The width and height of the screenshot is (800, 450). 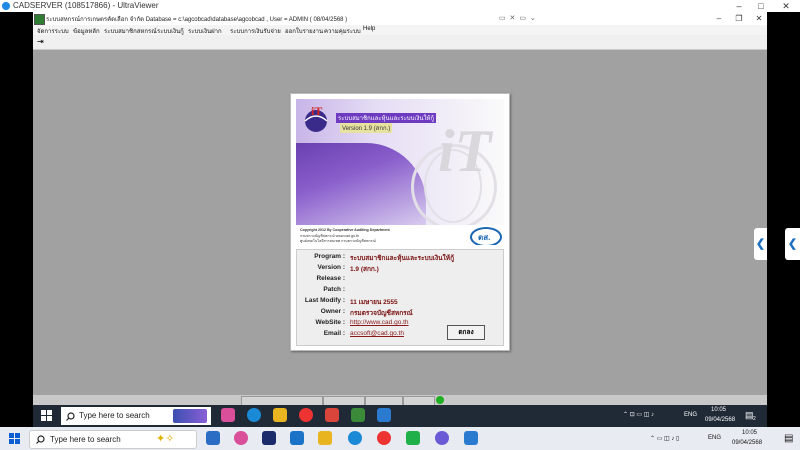 I want to click on task-view-icon, so click(x=213, y=438).